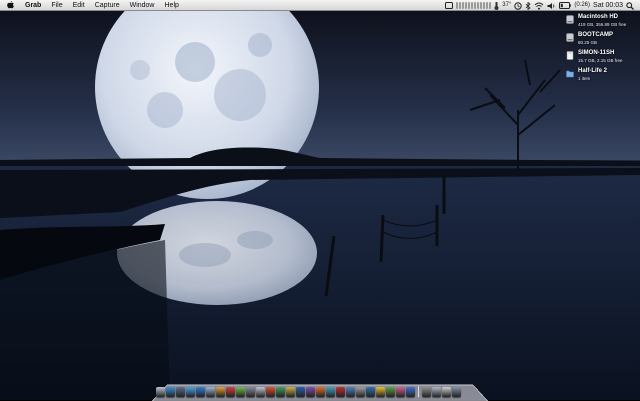  Describe the element at coordinates (528, 5) in the screenshot. I see `bluetooth-icon` at that location.